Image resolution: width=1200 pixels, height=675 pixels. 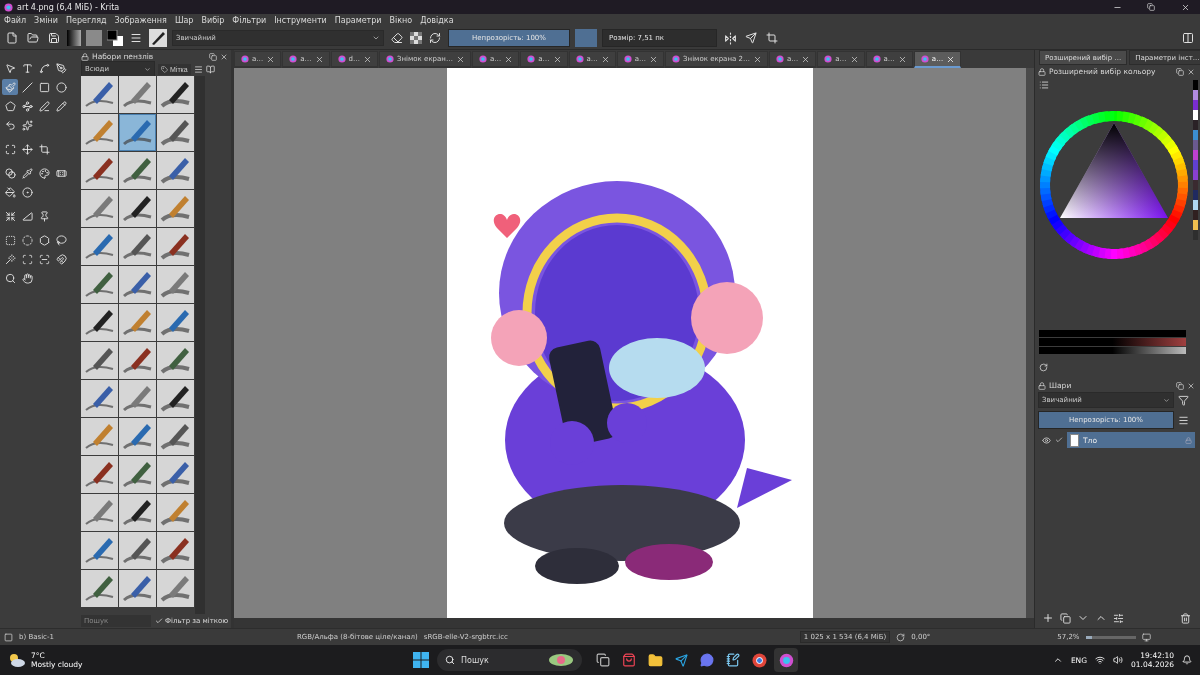 I want to click on menu-item: Довідка, so click(x=437, y=20).